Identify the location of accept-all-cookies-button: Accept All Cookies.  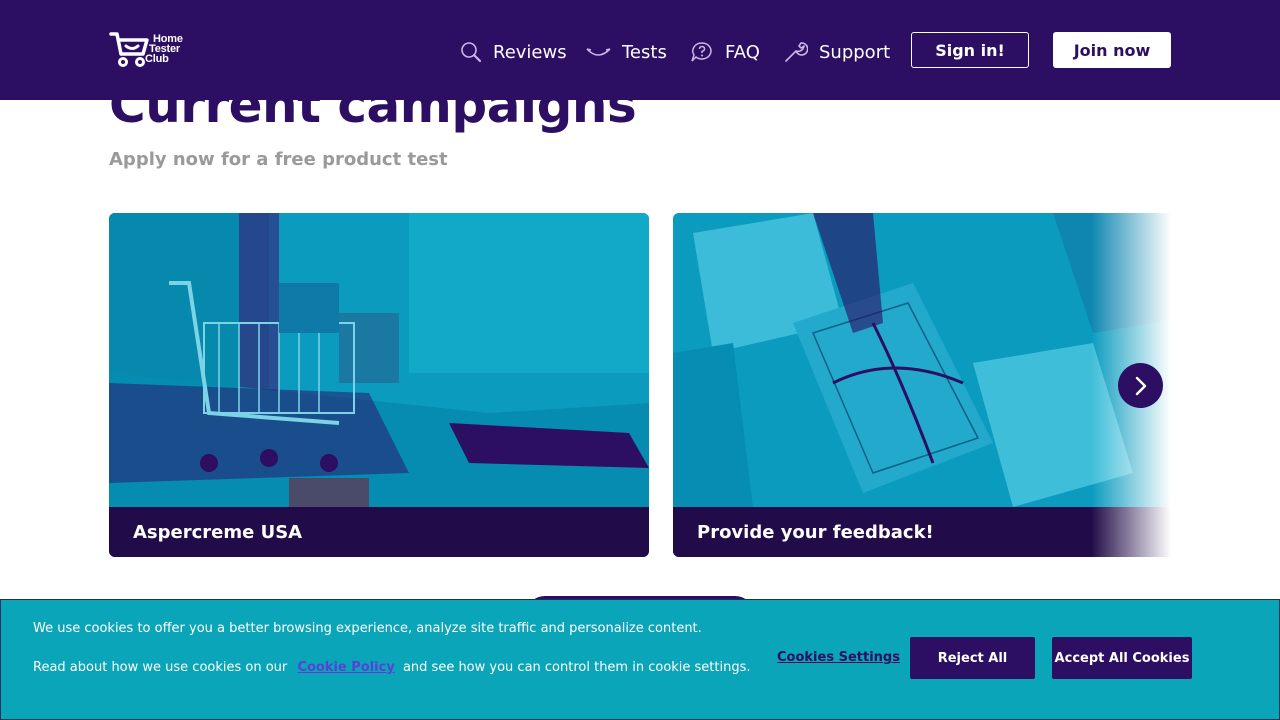
(1122, 658).